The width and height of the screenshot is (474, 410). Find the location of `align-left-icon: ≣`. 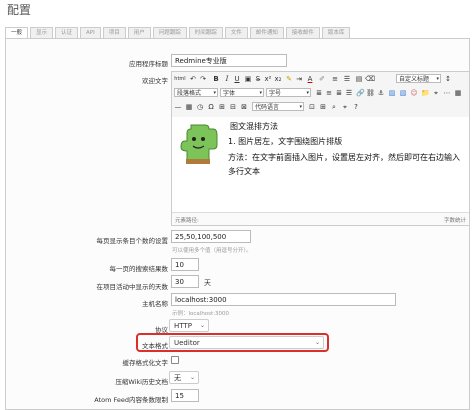

align-left-icon: ≣ is located at coordinates (319, 93).